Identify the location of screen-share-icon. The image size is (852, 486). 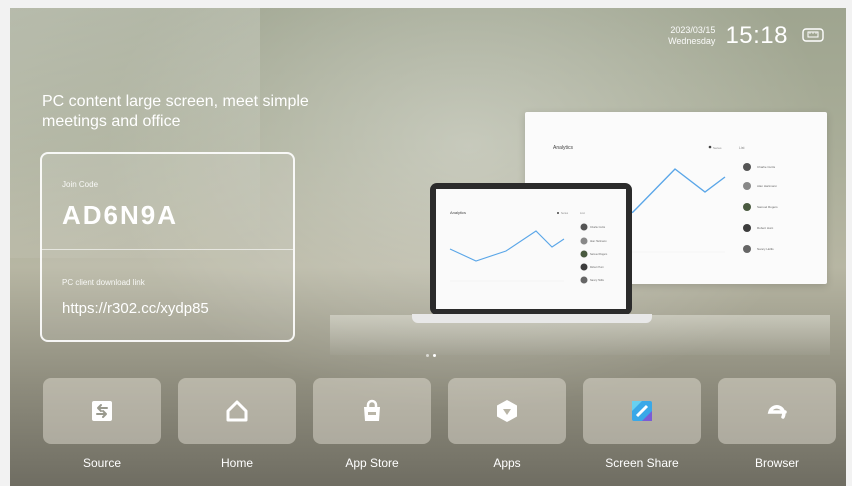
(642, 411).